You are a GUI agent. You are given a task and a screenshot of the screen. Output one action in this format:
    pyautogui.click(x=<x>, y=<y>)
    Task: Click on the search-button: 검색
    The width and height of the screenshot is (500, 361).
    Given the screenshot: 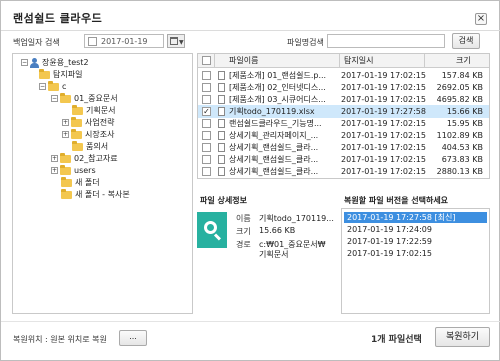 What is the action you would take?
    pyautogui.click(x=466, y=41)
    